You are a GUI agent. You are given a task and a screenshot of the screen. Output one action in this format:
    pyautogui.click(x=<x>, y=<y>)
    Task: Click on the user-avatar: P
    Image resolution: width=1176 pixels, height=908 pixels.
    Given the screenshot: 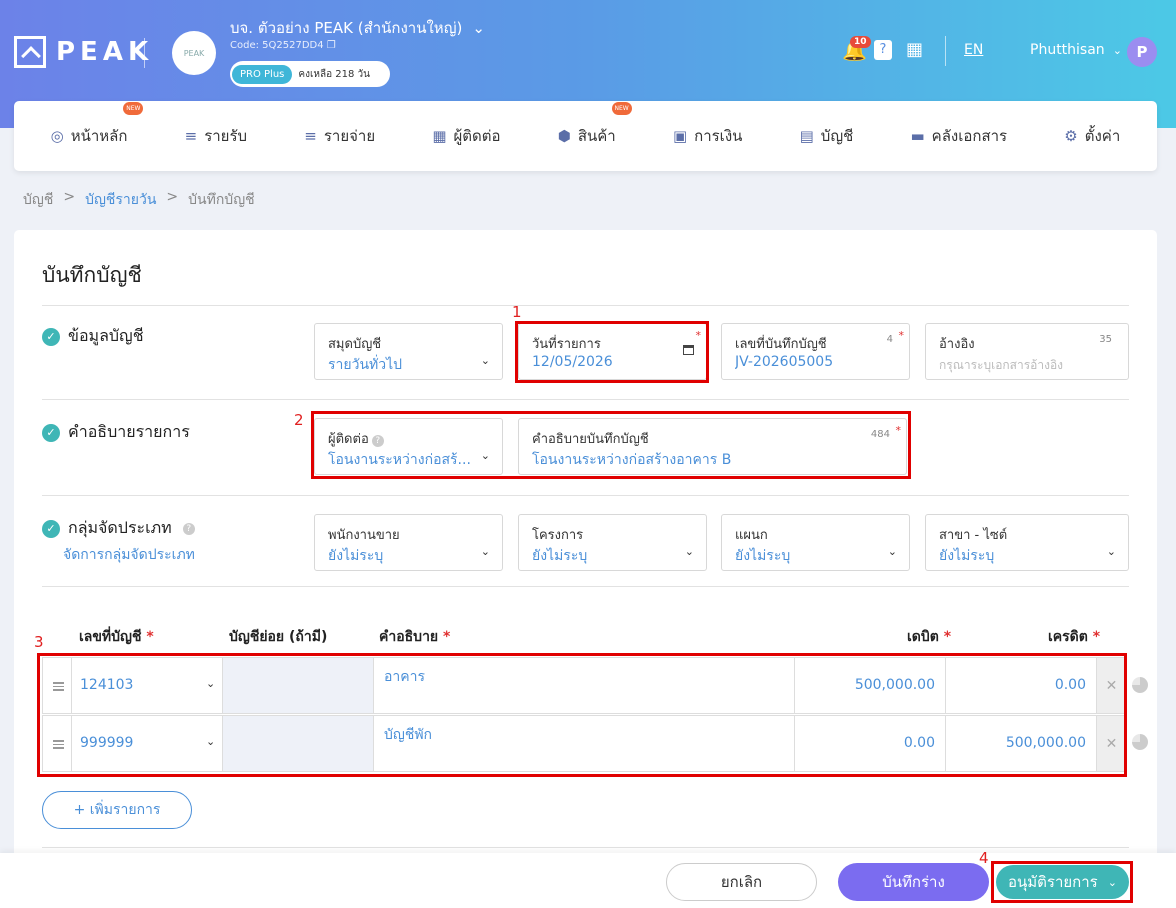 What is the action you would take?
    pyautogui.click(x=1142, y=52)
    